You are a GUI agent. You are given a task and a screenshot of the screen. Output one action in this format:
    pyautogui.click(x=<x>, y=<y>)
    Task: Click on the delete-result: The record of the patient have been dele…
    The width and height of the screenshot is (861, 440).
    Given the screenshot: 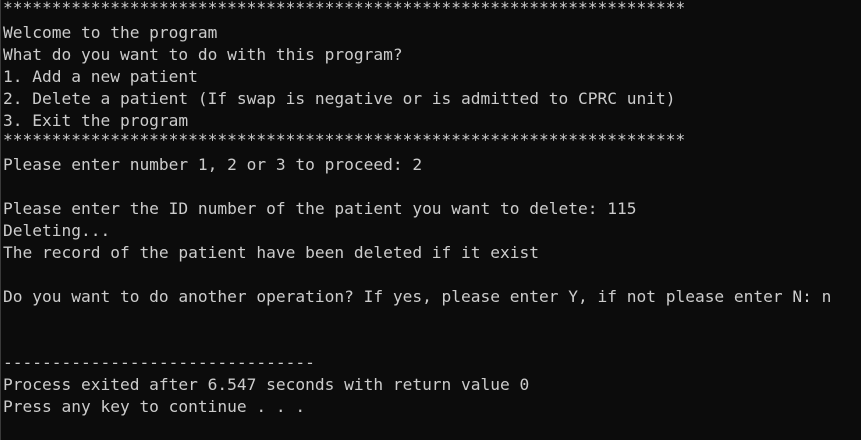 What is the action you would take?
    pyautogui.click(x=271, y=252)
    